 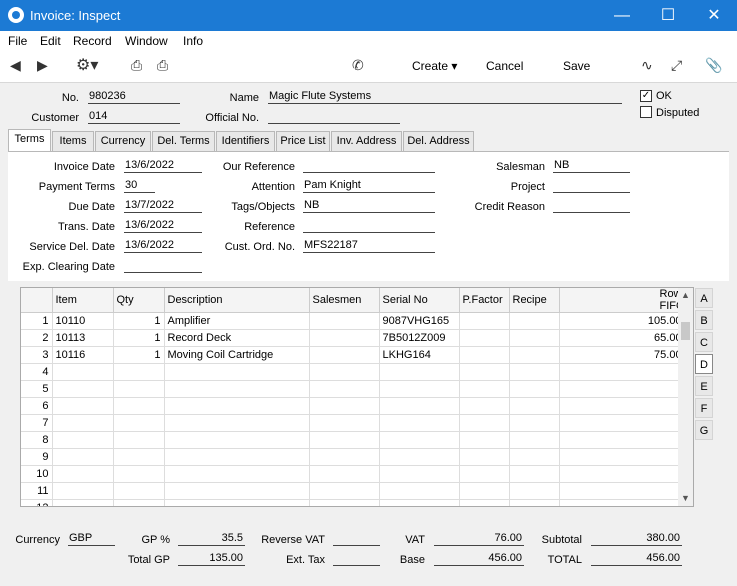 I want to click on phone-icon: ✆, so click(x=358, y=65).